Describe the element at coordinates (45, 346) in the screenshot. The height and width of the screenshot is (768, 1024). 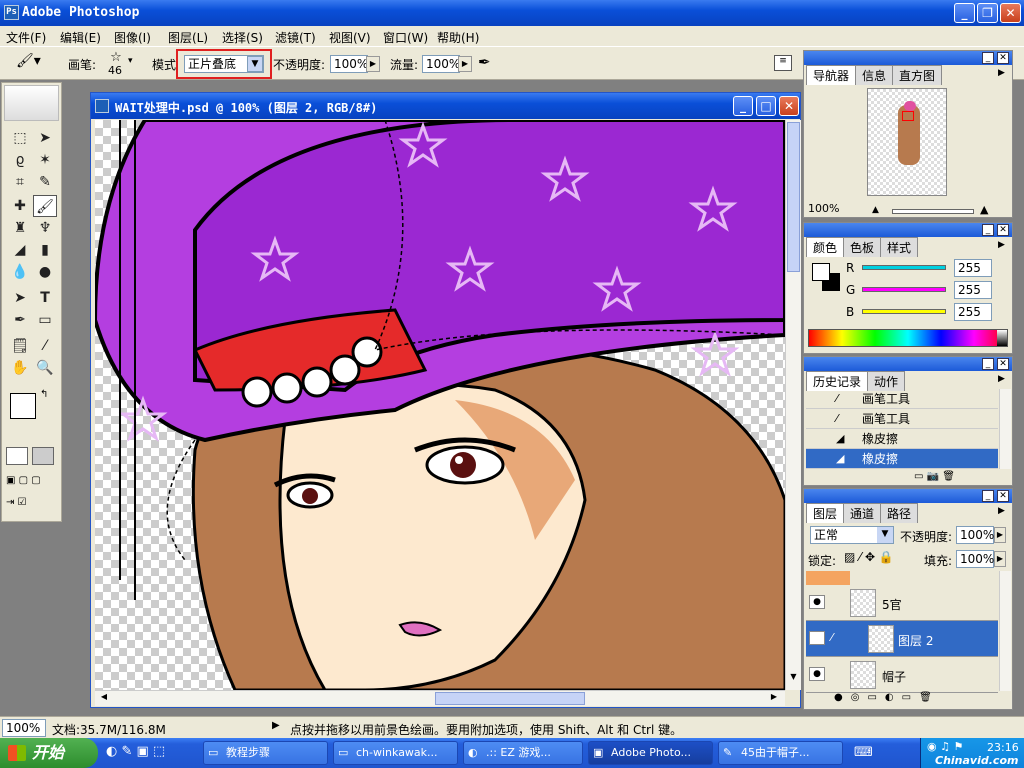
I see `eyedropper-icon: ⁄` at that location.